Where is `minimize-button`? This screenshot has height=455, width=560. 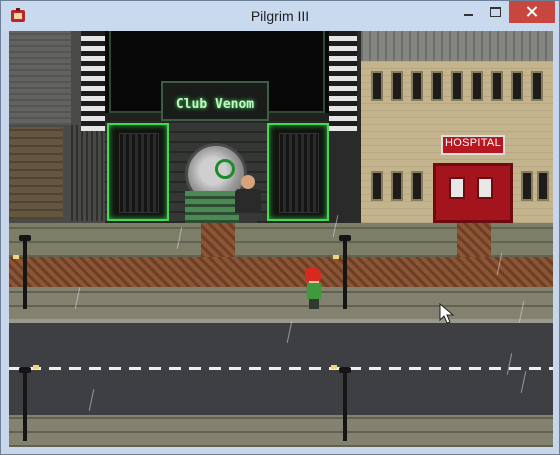 minimize-button is located at coordinates (468, 12).